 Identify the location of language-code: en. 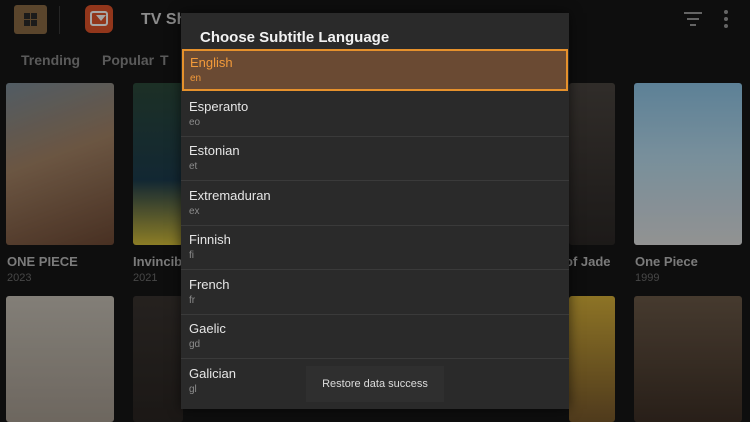
(196, 78).